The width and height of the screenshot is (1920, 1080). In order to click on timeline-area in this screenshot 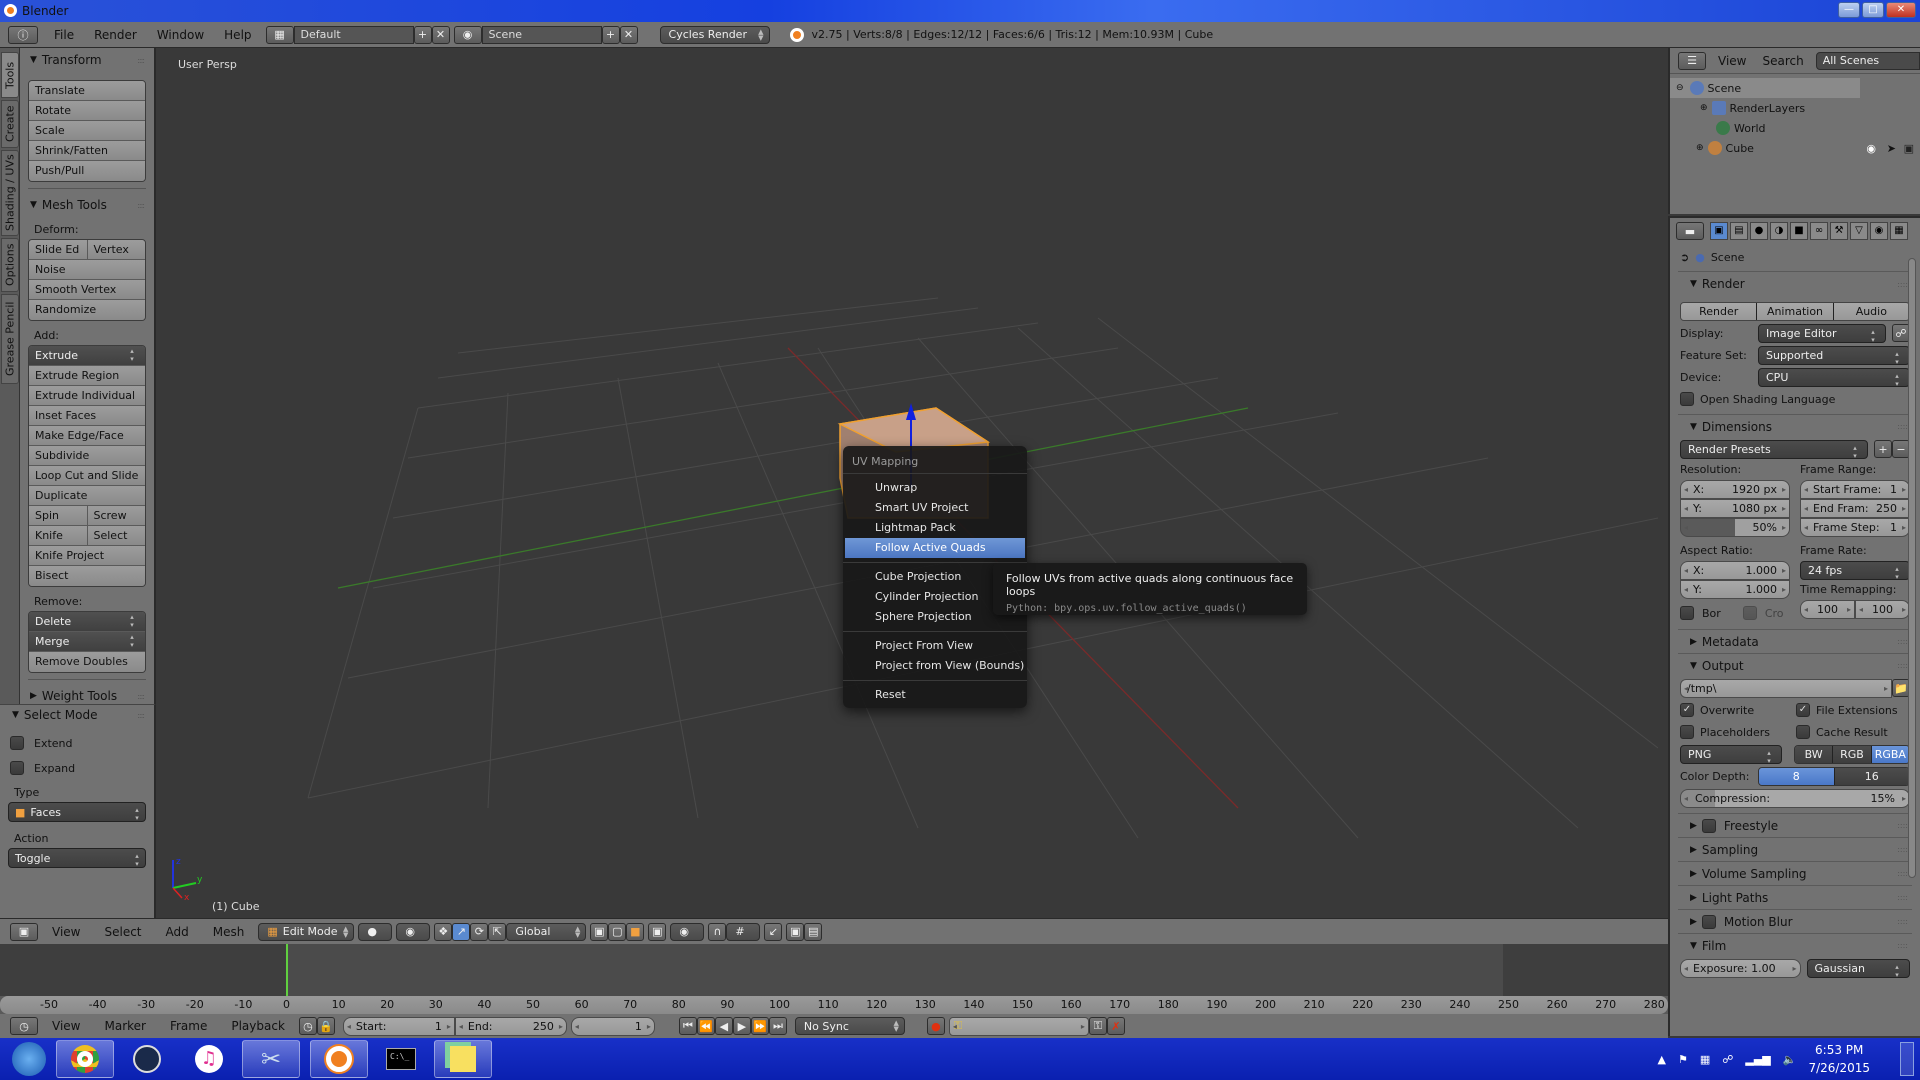, I will do `click(834, 970)`.